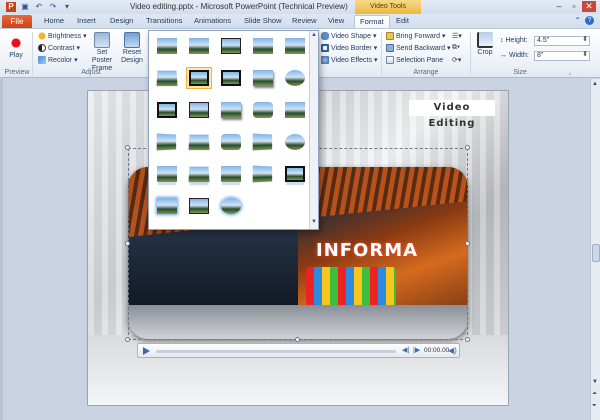 The width and height of the screenshot is (600, 420). What do you see at coordinates (596, 253) in the screenshot?
I see `scrollbar-thumb` at bounding box center [596, 253].